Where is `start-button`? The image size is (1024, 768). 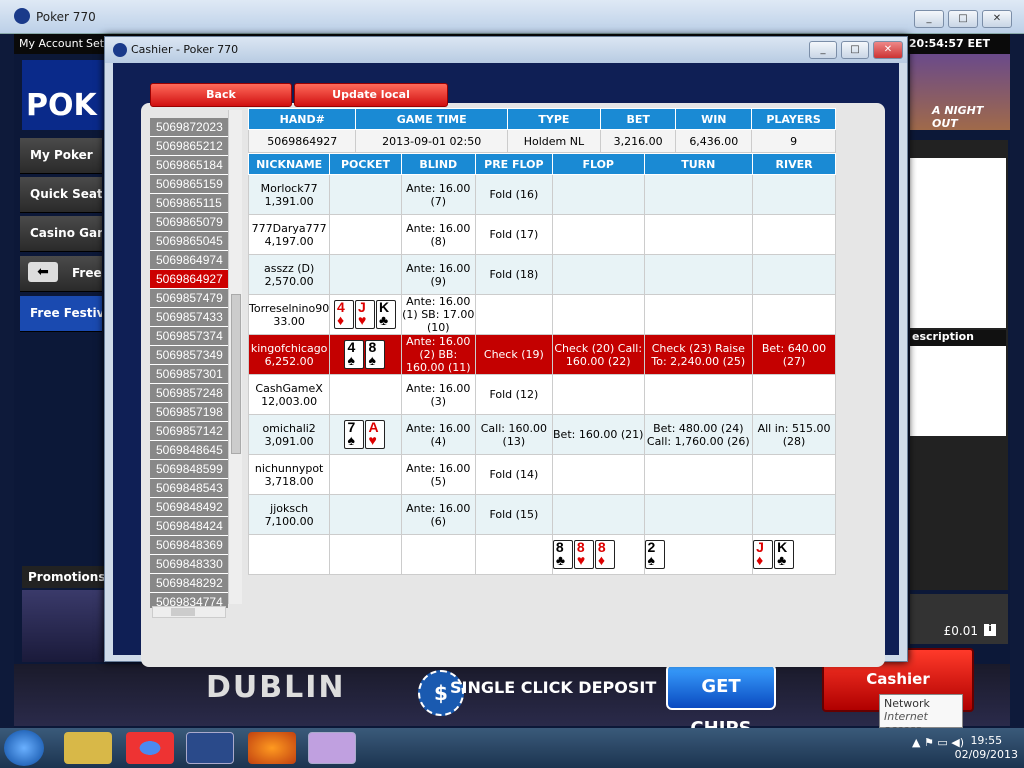 start-button is located at coordinates (24, 748).